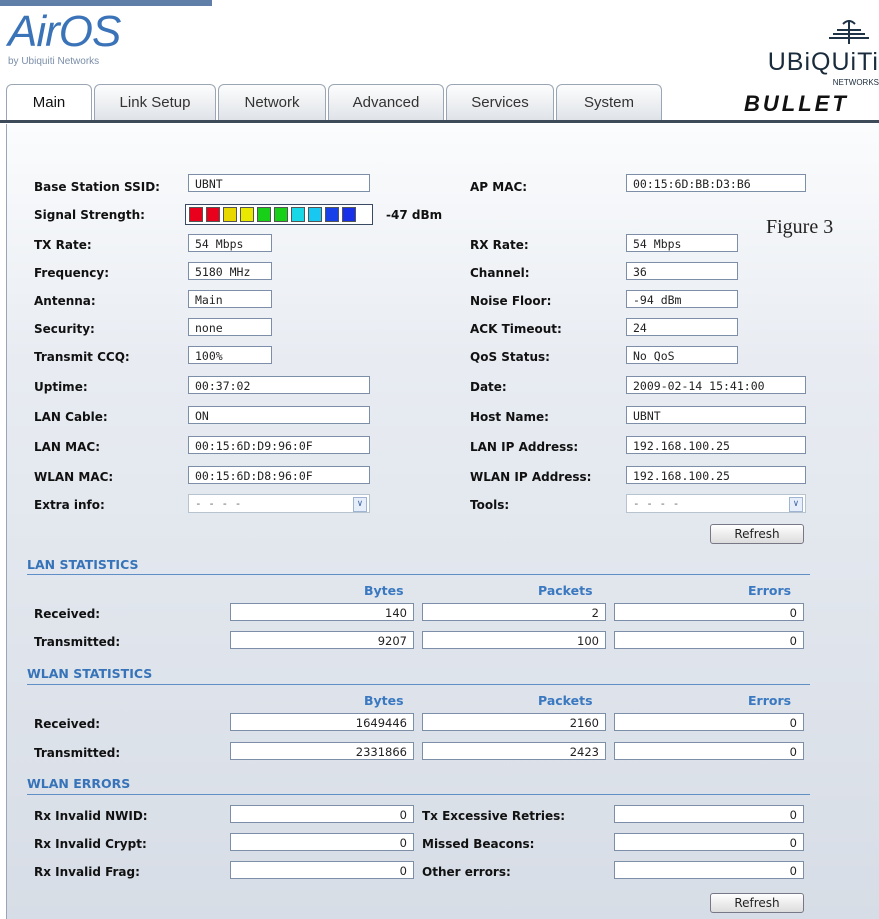 The height and width of the screenshot is (919, 879). I want to click on rx-invalid-crypt-label: Rx Invalid Crypt:, so click(90, 844).